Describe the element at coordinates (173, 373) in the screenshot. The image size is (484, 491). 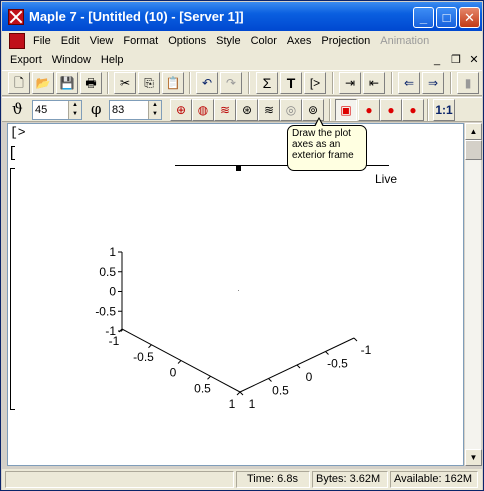
I see `x-tick-label: 0` at that location.